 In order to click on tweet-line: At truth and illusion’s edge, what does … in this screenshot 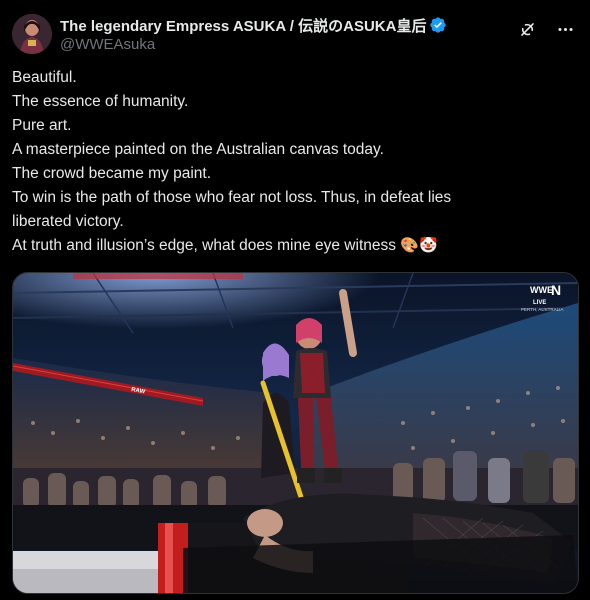, I will do `click(204, 245)`.